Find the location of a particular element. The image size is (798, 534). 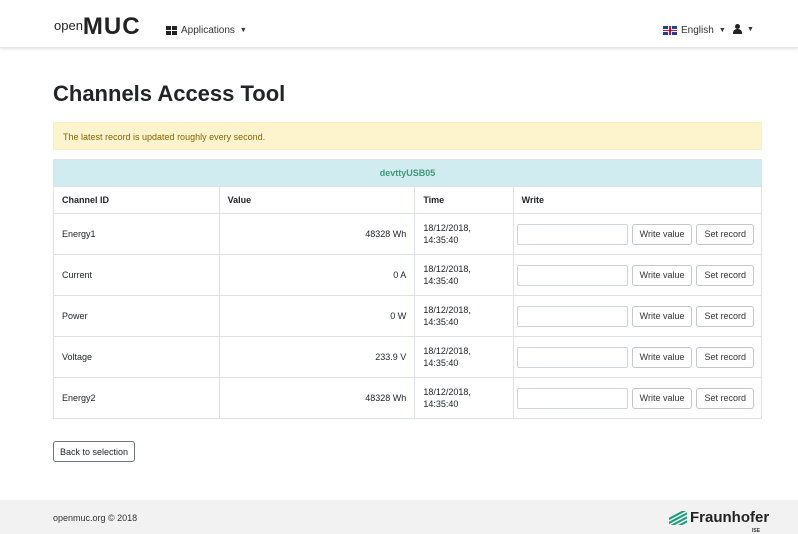

channel-id-cell: Voltage is located at coordinates (136, 357).